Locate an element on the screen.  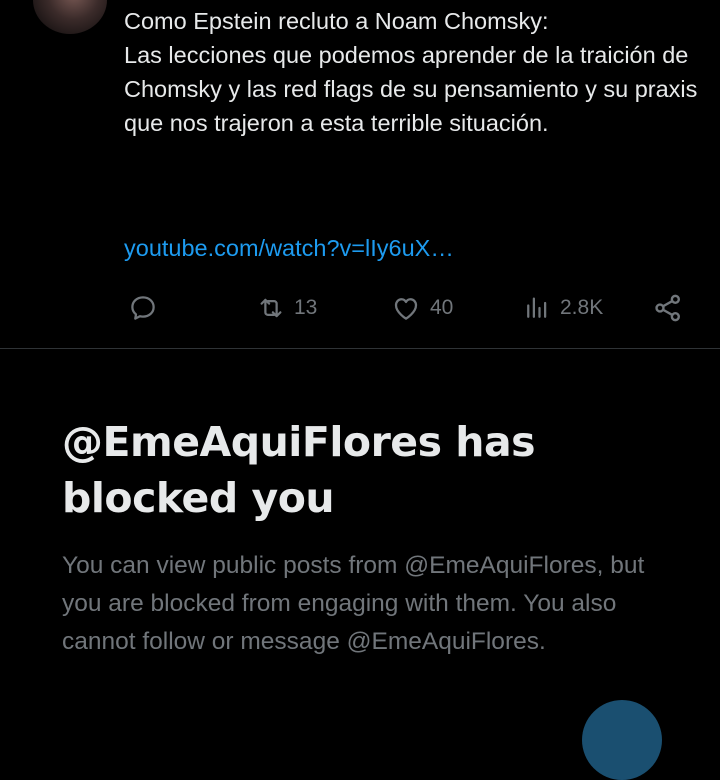
compose-fab-button is located at coordinates (622, 740).